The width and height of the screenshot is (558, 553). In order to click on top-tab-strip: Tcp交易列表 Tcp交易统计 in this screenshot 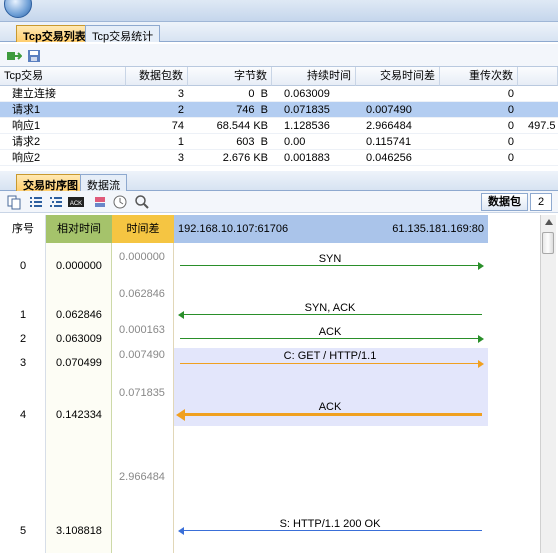, I will do `click(279, 32)`.